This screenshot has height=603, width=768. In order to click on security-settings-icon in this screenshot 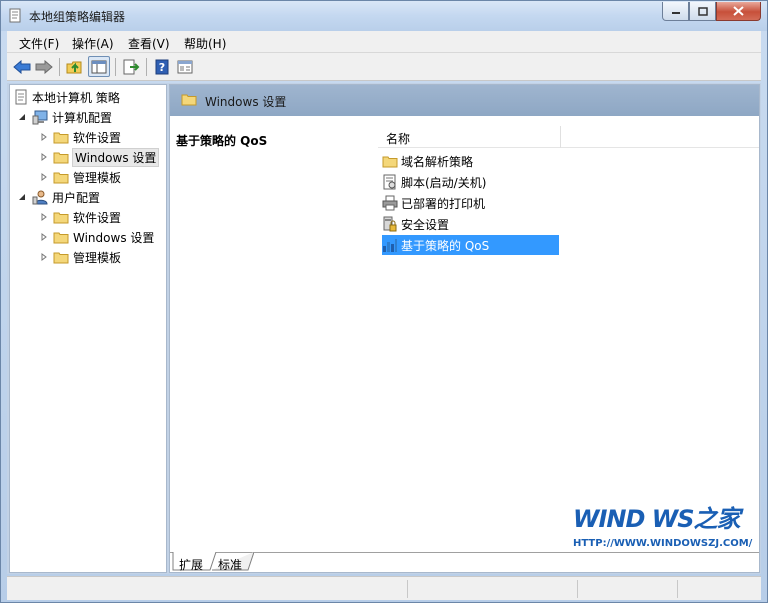, I will do `click(390, 224)`.